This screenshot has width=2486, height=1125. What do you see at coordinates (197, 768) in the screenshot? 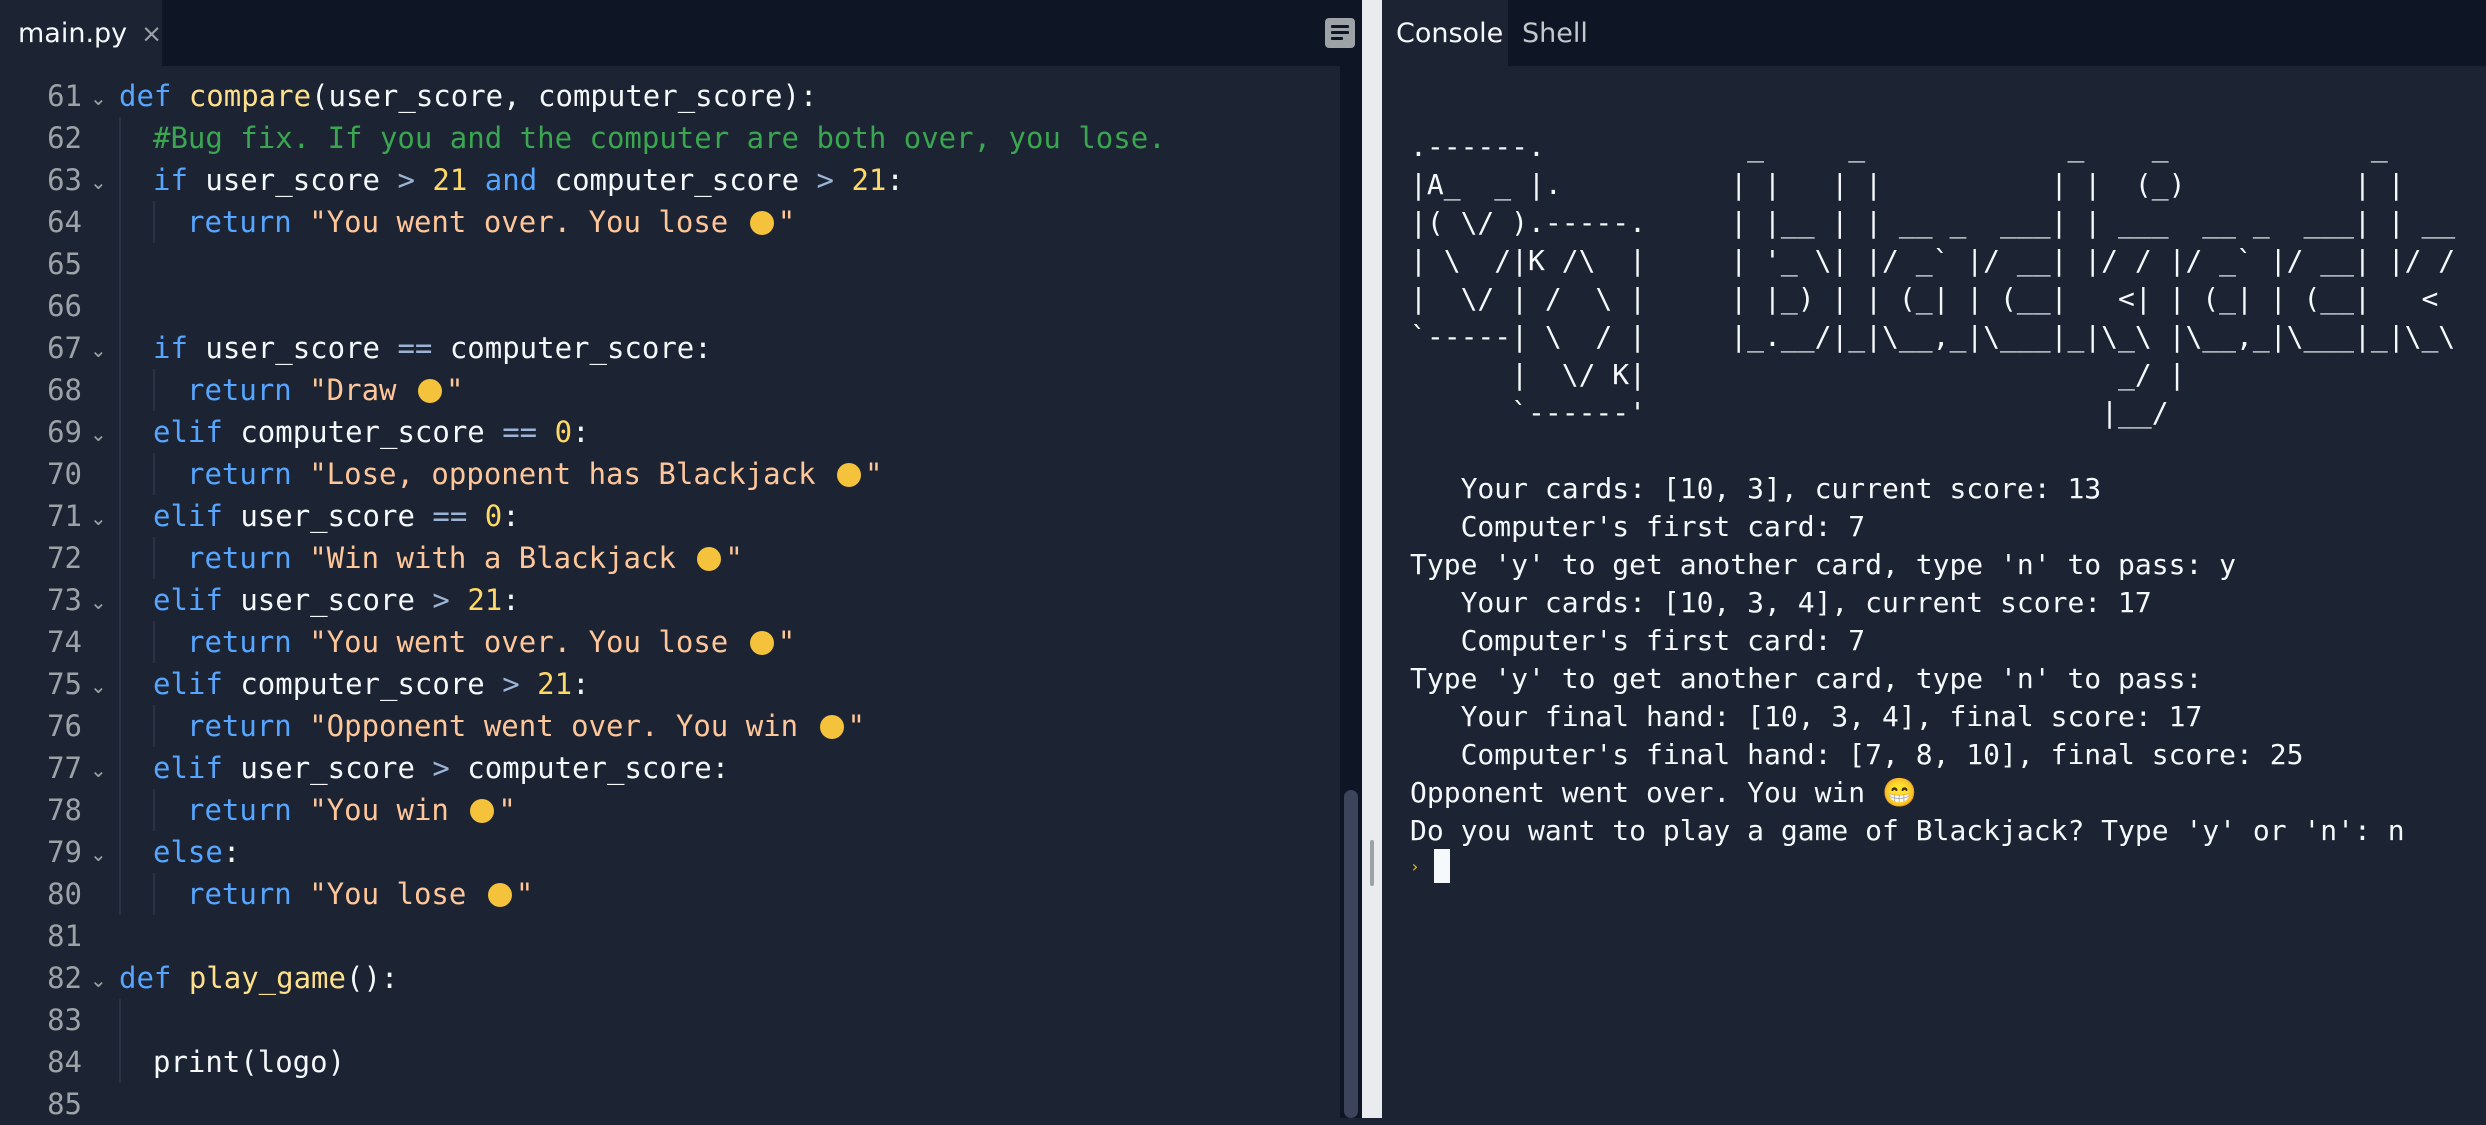
I see `code-token: elif` at bounding box center [197, 768].